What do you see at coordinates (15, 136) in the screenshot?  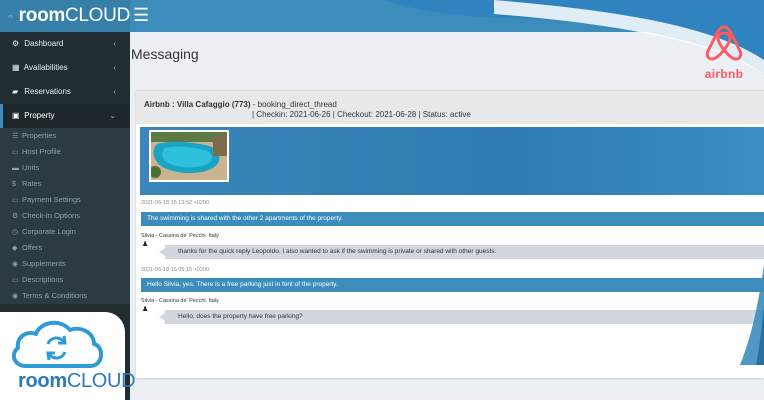 I see `list-icon: ☰` at bounding box center [15, 136].